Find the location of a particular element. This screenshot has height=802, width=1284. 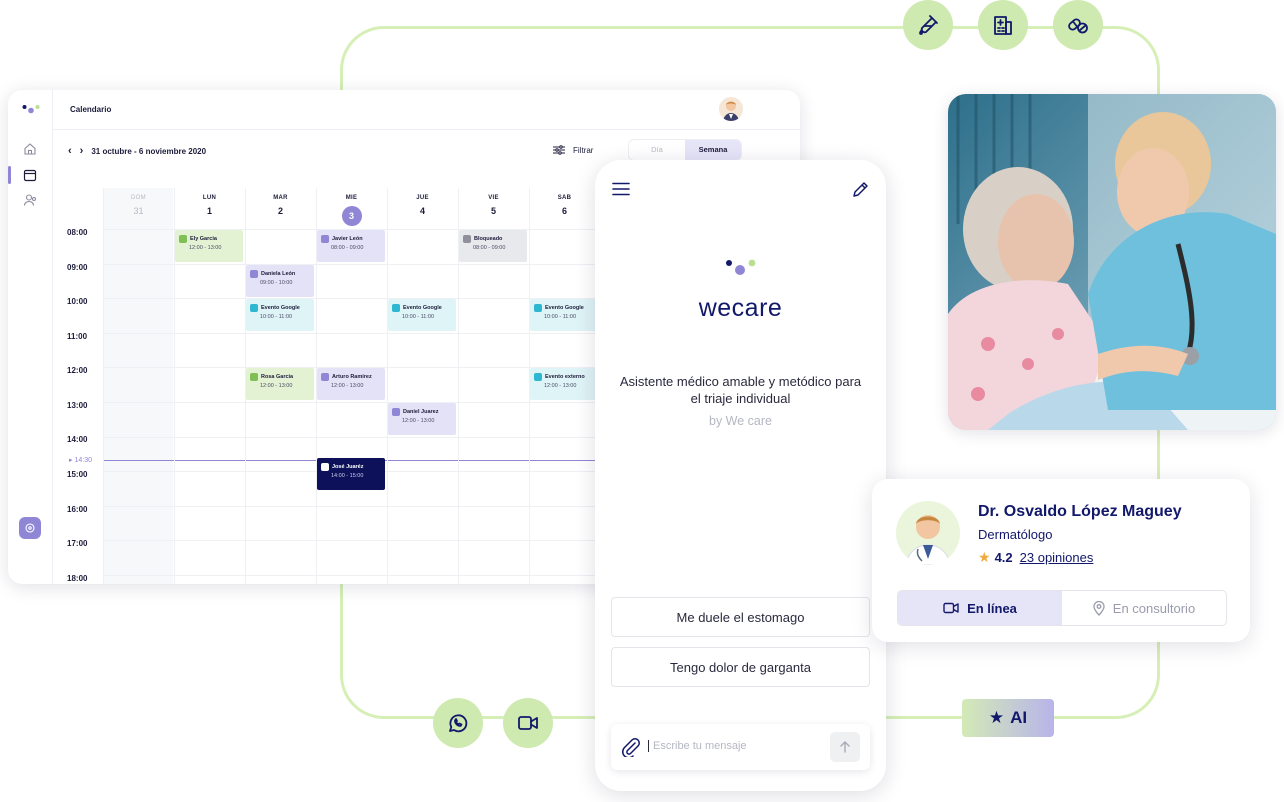

event-title: Rosa Garcia is located at coordinates (277, 377).